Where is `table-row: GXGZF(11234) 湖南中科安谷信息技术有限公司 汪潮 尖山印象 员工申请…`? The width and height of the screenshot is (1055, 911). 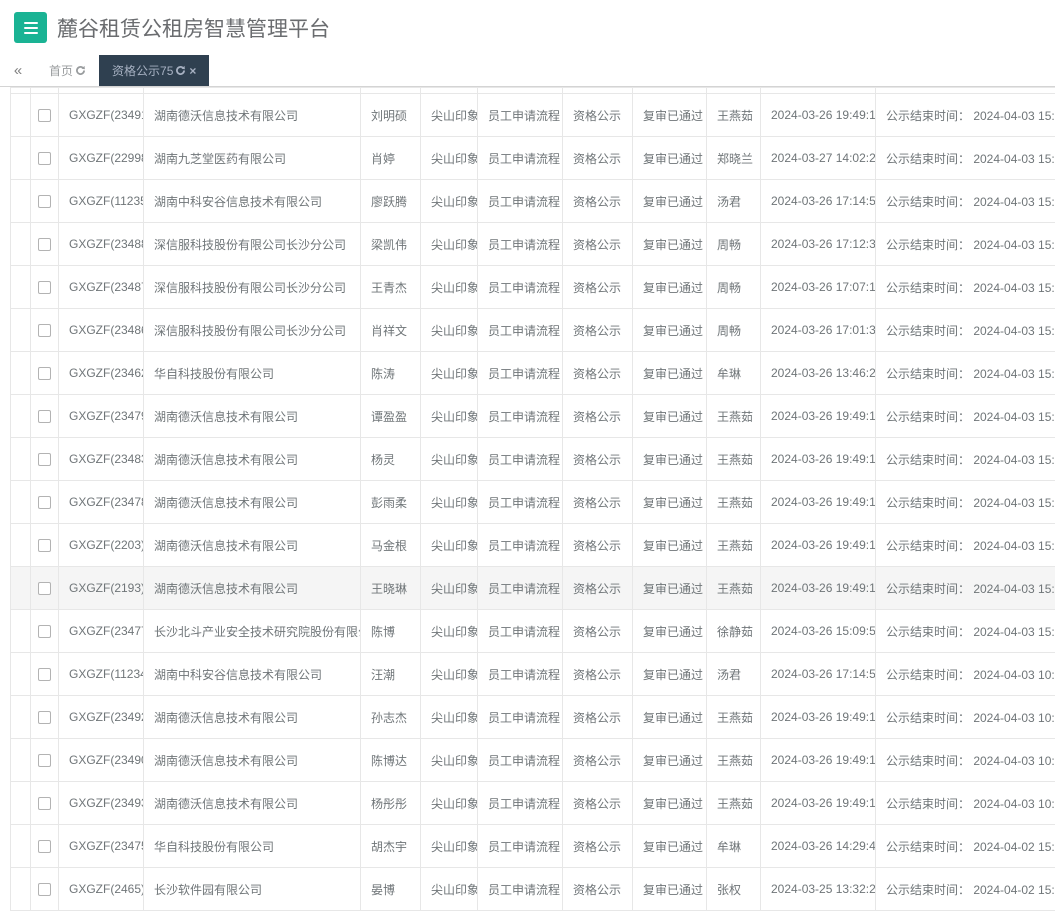 table-row: GXGZF(11234) 湖南中科安谷信息技术有限公司 汪潮 尖山印象 员工申请… is located at coordinates (533, 674).